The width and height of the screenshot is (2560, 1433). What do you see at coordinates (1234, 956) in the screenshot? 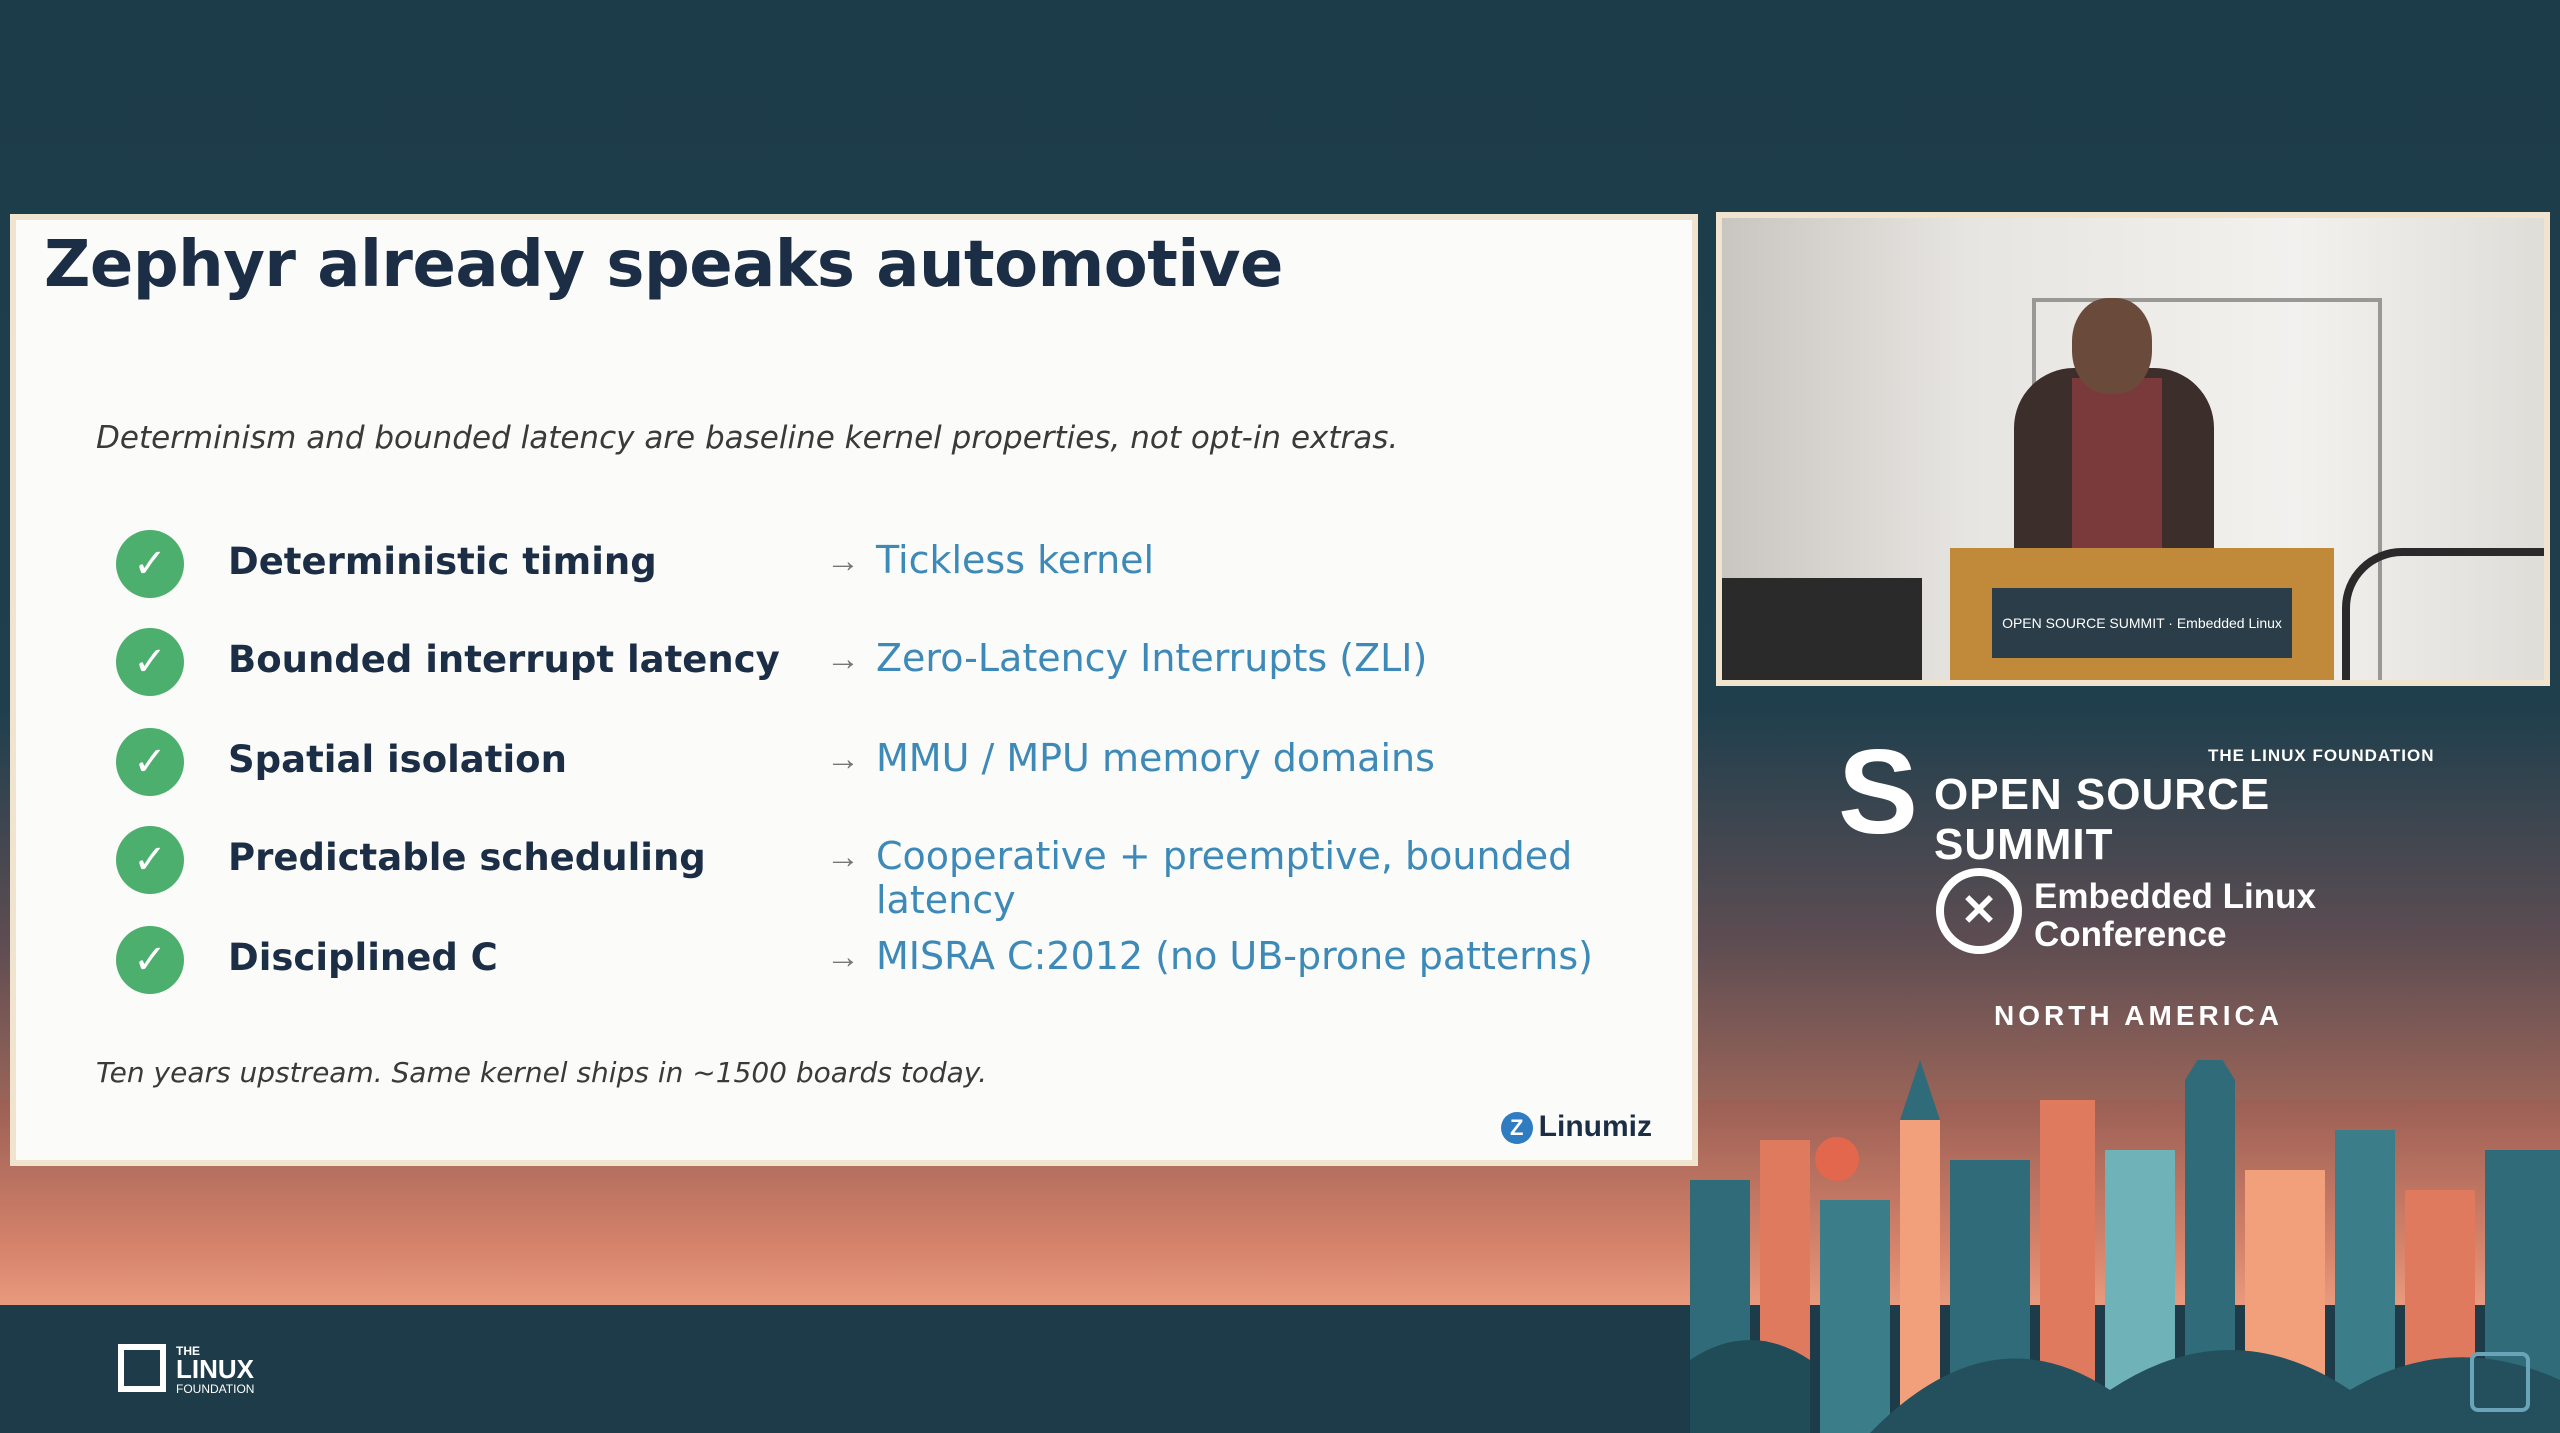
I see `feature-mapping: MISRA C:2012 (no UB-prone patterns)` at bounding box center [1234, 956].